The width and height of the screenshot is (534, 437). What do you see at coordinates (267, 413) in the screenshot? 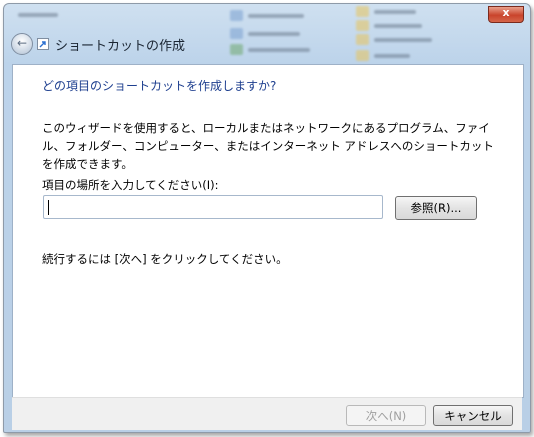
I see `wizard-footer: 次へ(N) キャンセル` at bounding box center [267, 413].